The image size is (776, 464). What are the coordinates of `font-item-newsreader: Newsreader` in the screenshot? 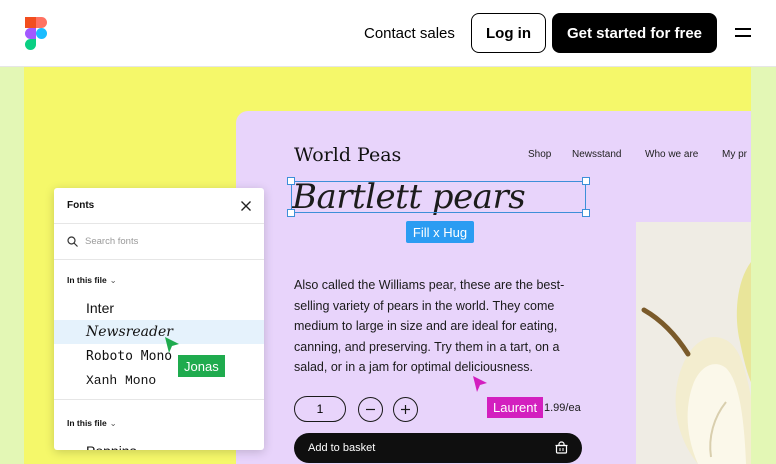 It's located at (159, 332).